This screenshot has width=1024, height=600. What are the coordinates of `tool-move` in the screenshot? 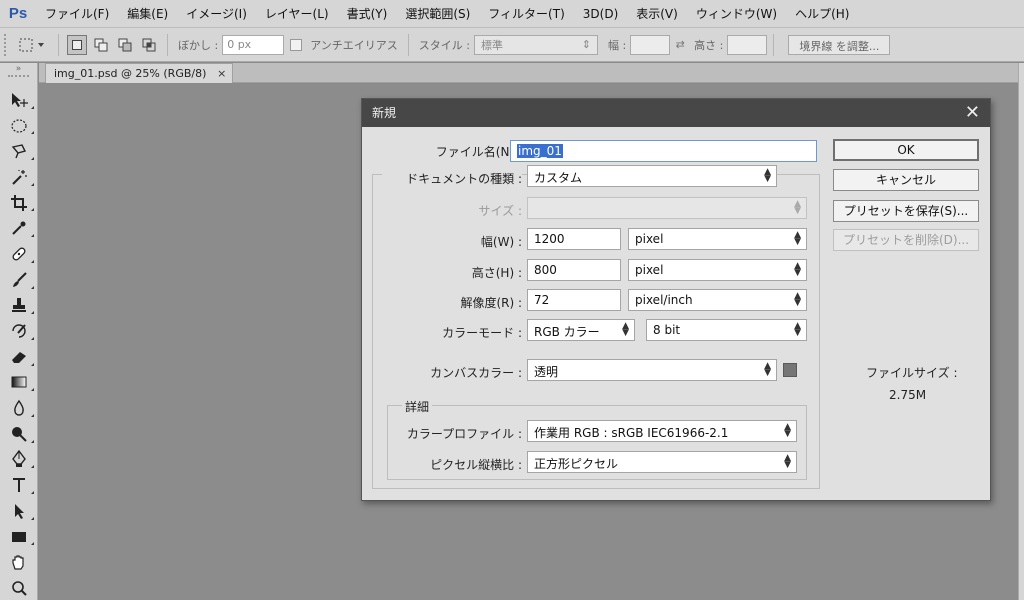 It's located at (19, 100).